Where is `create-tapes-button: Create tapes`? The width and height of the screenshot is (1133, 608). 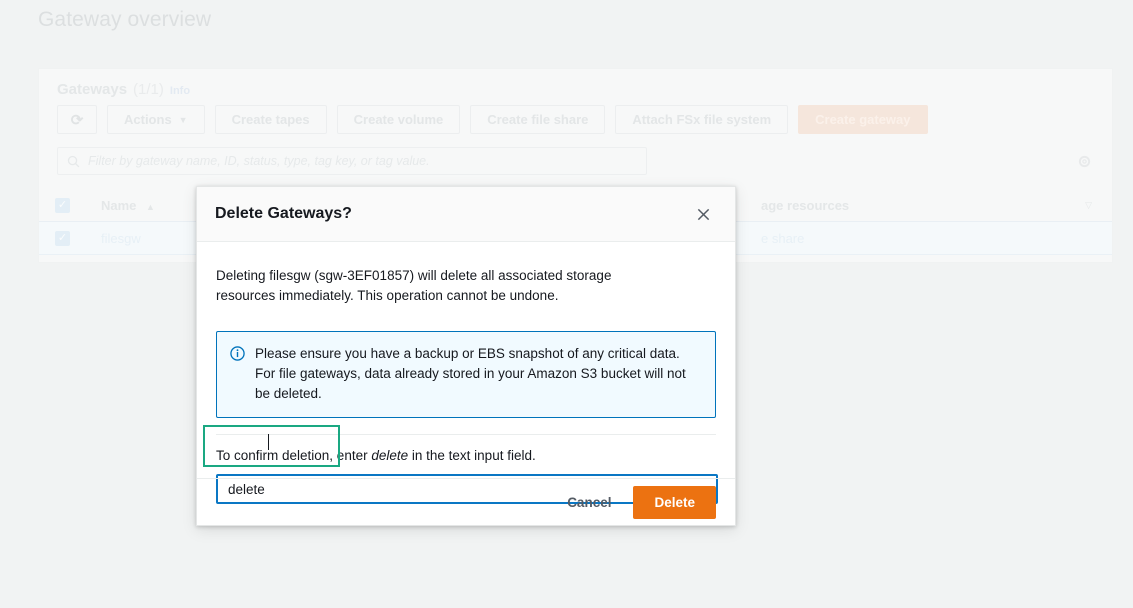
create-tapes-button: Create tapes is located at coordinates (270, 119).